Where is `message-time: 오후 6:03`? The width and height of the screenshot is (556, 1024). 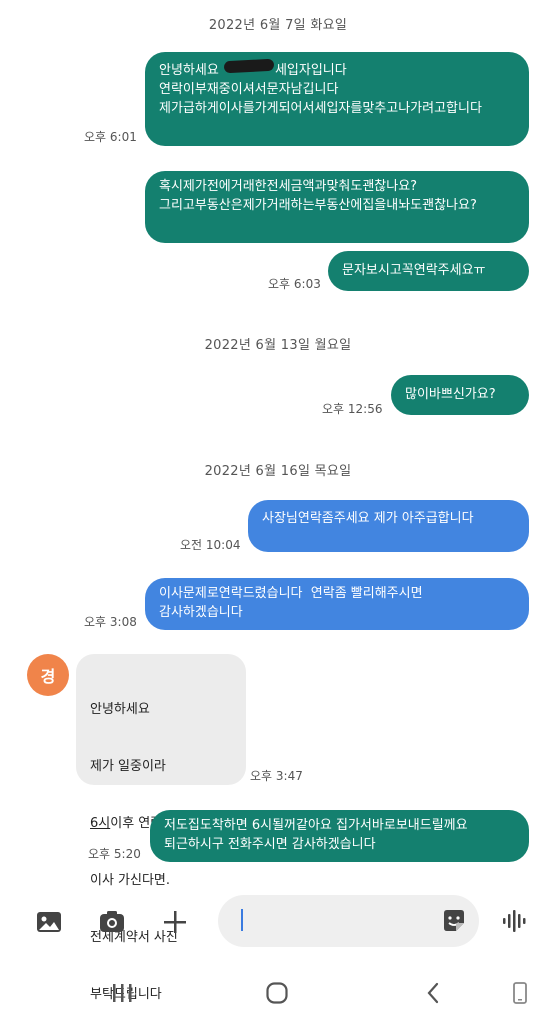 message-time: 오후 6:03 is located at coordinates (294, 284).